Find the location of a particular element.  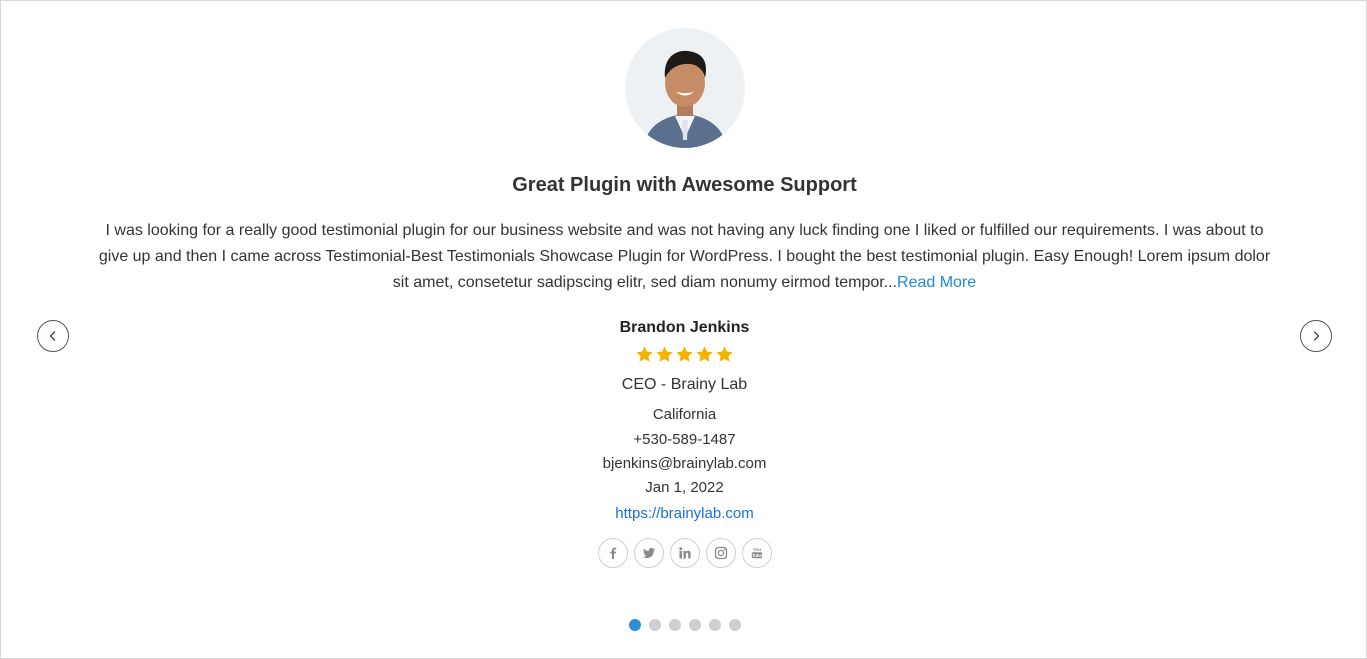

linkedin-link is located at coordinates (684, 553).